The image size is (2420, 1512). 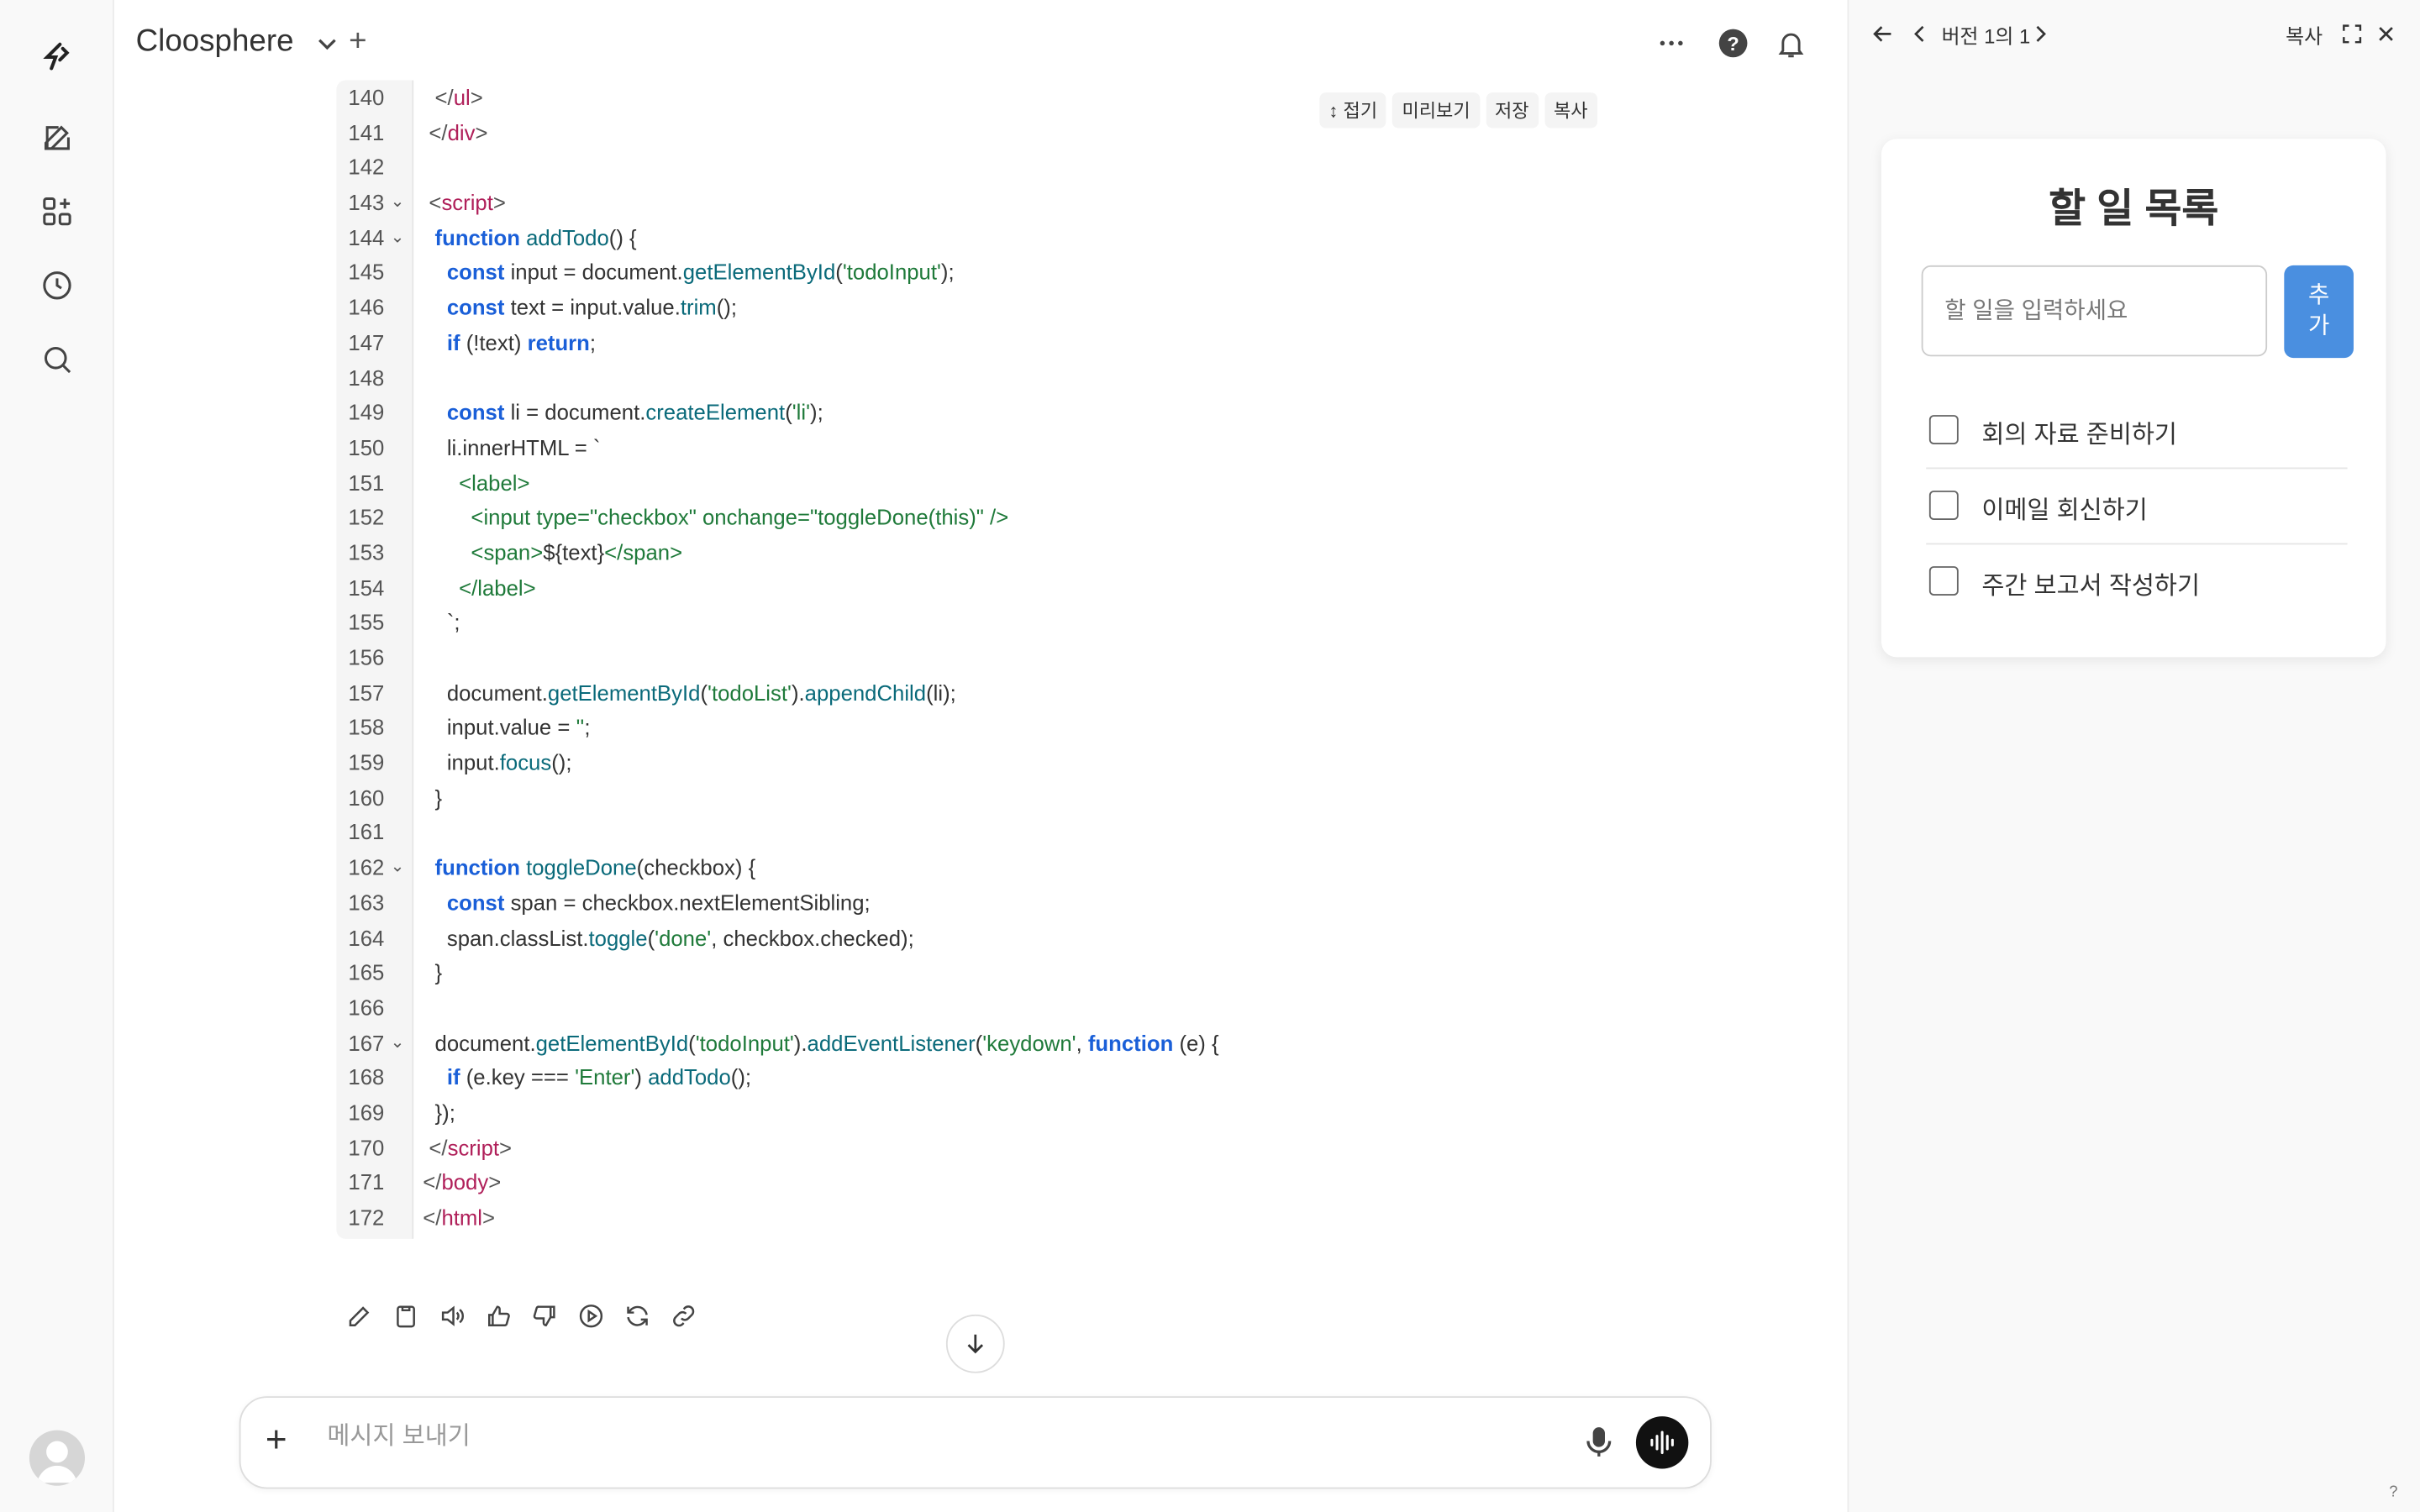 I want to click on new-tab-plus-icon: +, so click(x=357, y=42).